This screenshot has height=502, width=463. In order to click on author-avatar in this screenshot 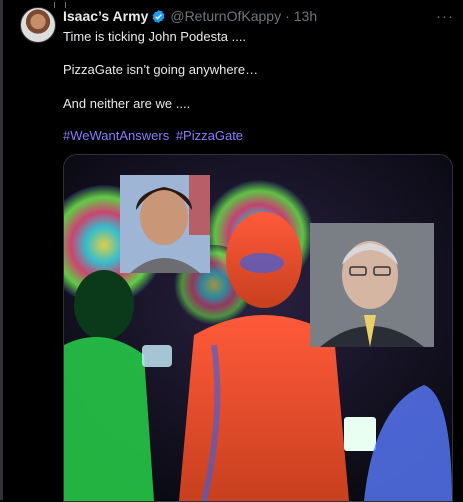, I will do `click(38, 25)`.